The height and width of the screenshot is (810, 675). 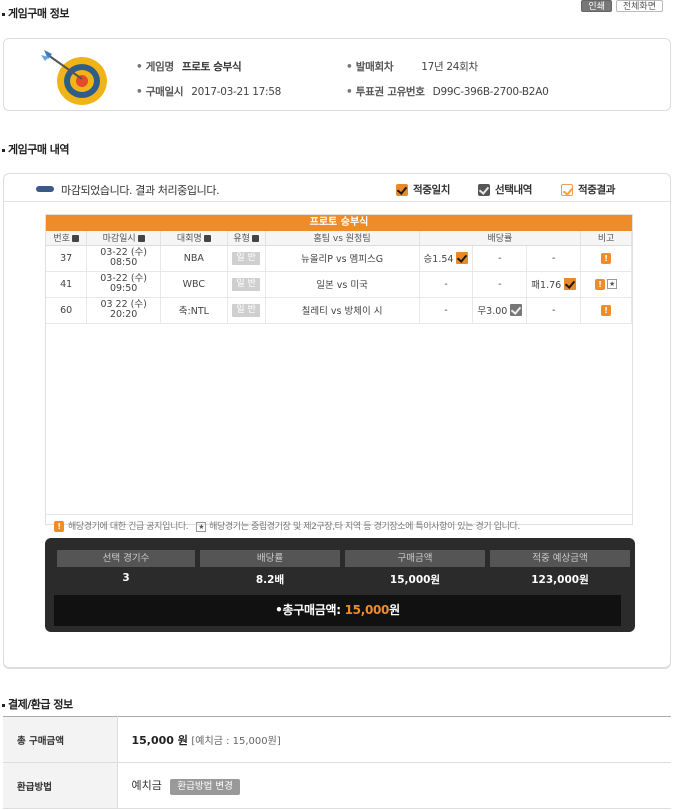 I want to click on ticket-id-value: D99C-396B-2700-B2A0, so click(x=490, y=92).